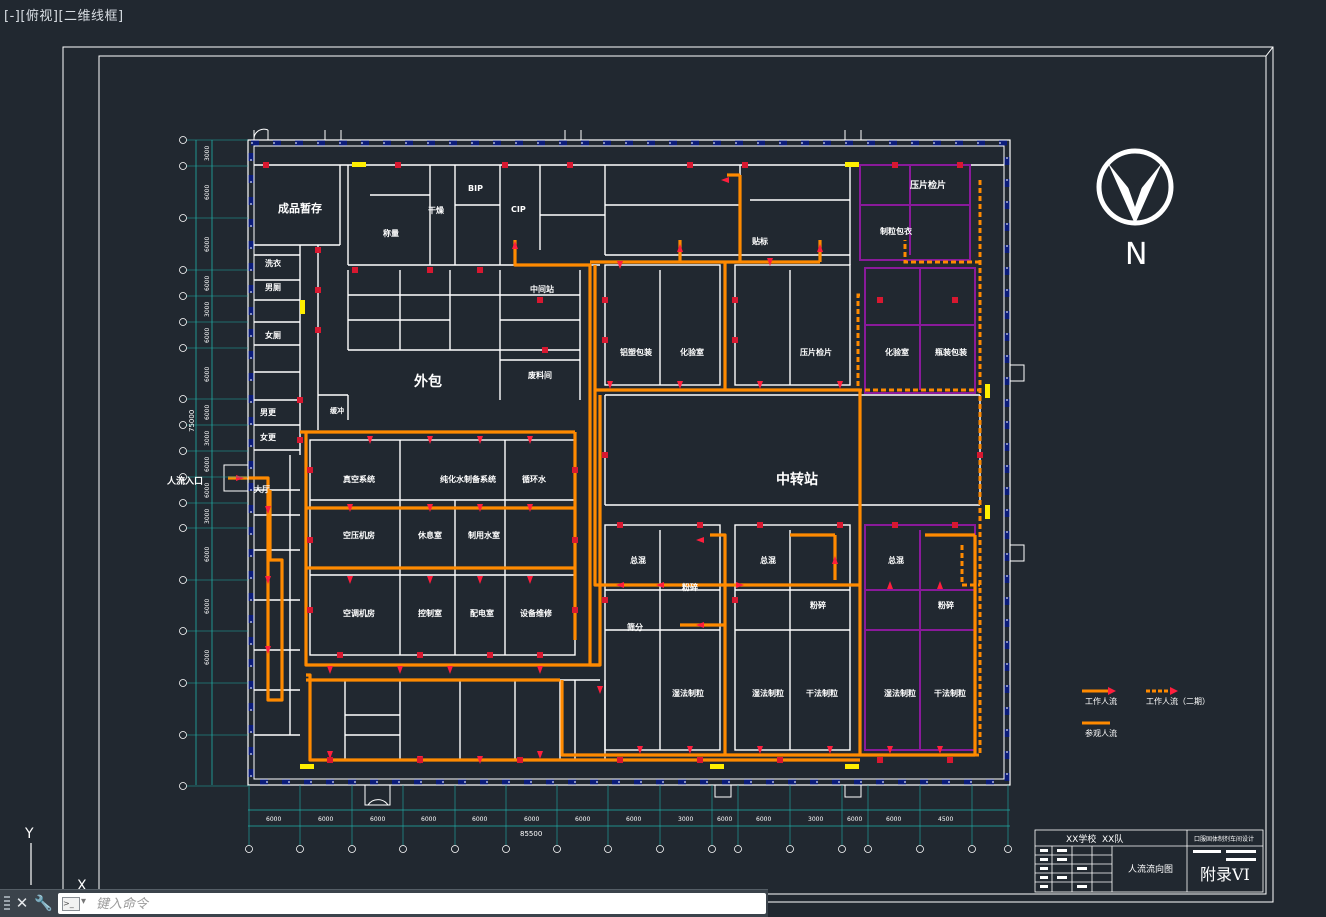  What do you see at coordinates (1224, 839) in the screenshot?
I see `title-design: 口服固体制剂车间设计` at bounding box center [1224, 839].